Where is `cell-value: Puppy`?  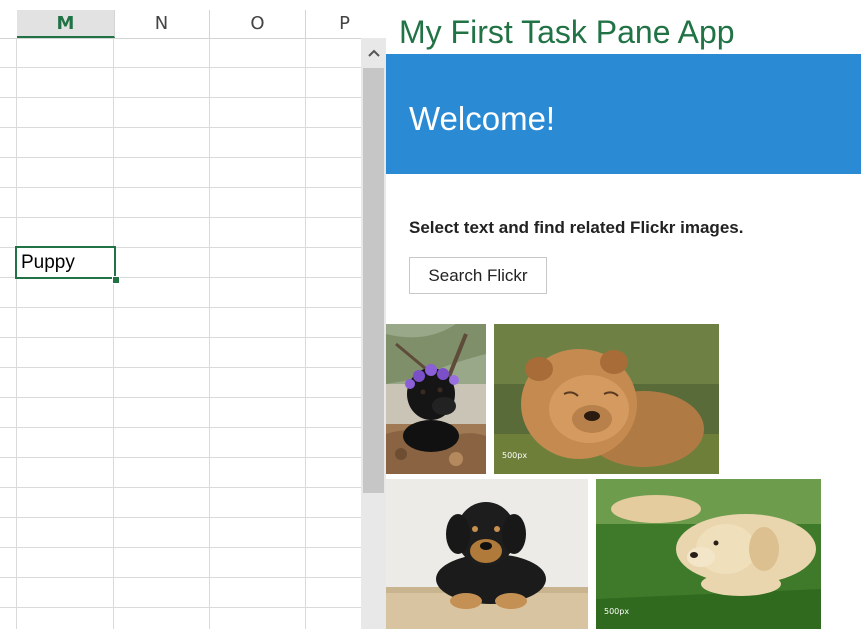 cell-value: Puppy is located at coordinates (48, 262).